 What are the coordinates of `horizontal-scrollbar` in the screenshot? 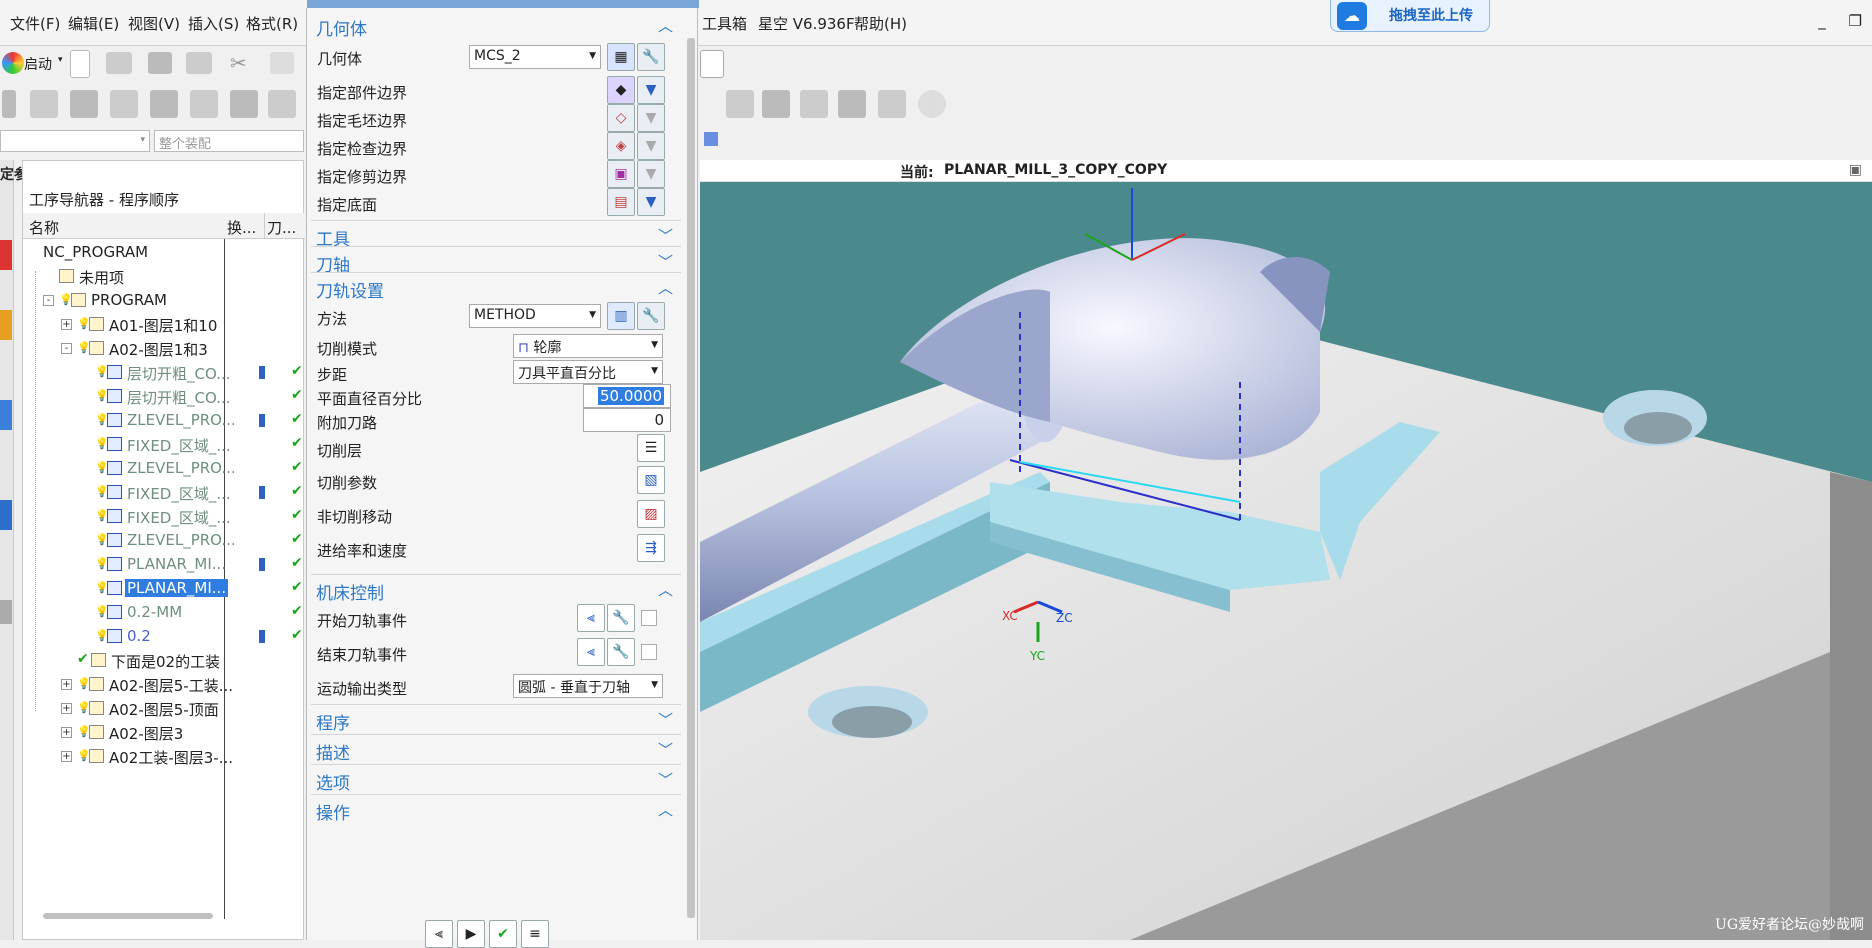 It's located at (128, 916).